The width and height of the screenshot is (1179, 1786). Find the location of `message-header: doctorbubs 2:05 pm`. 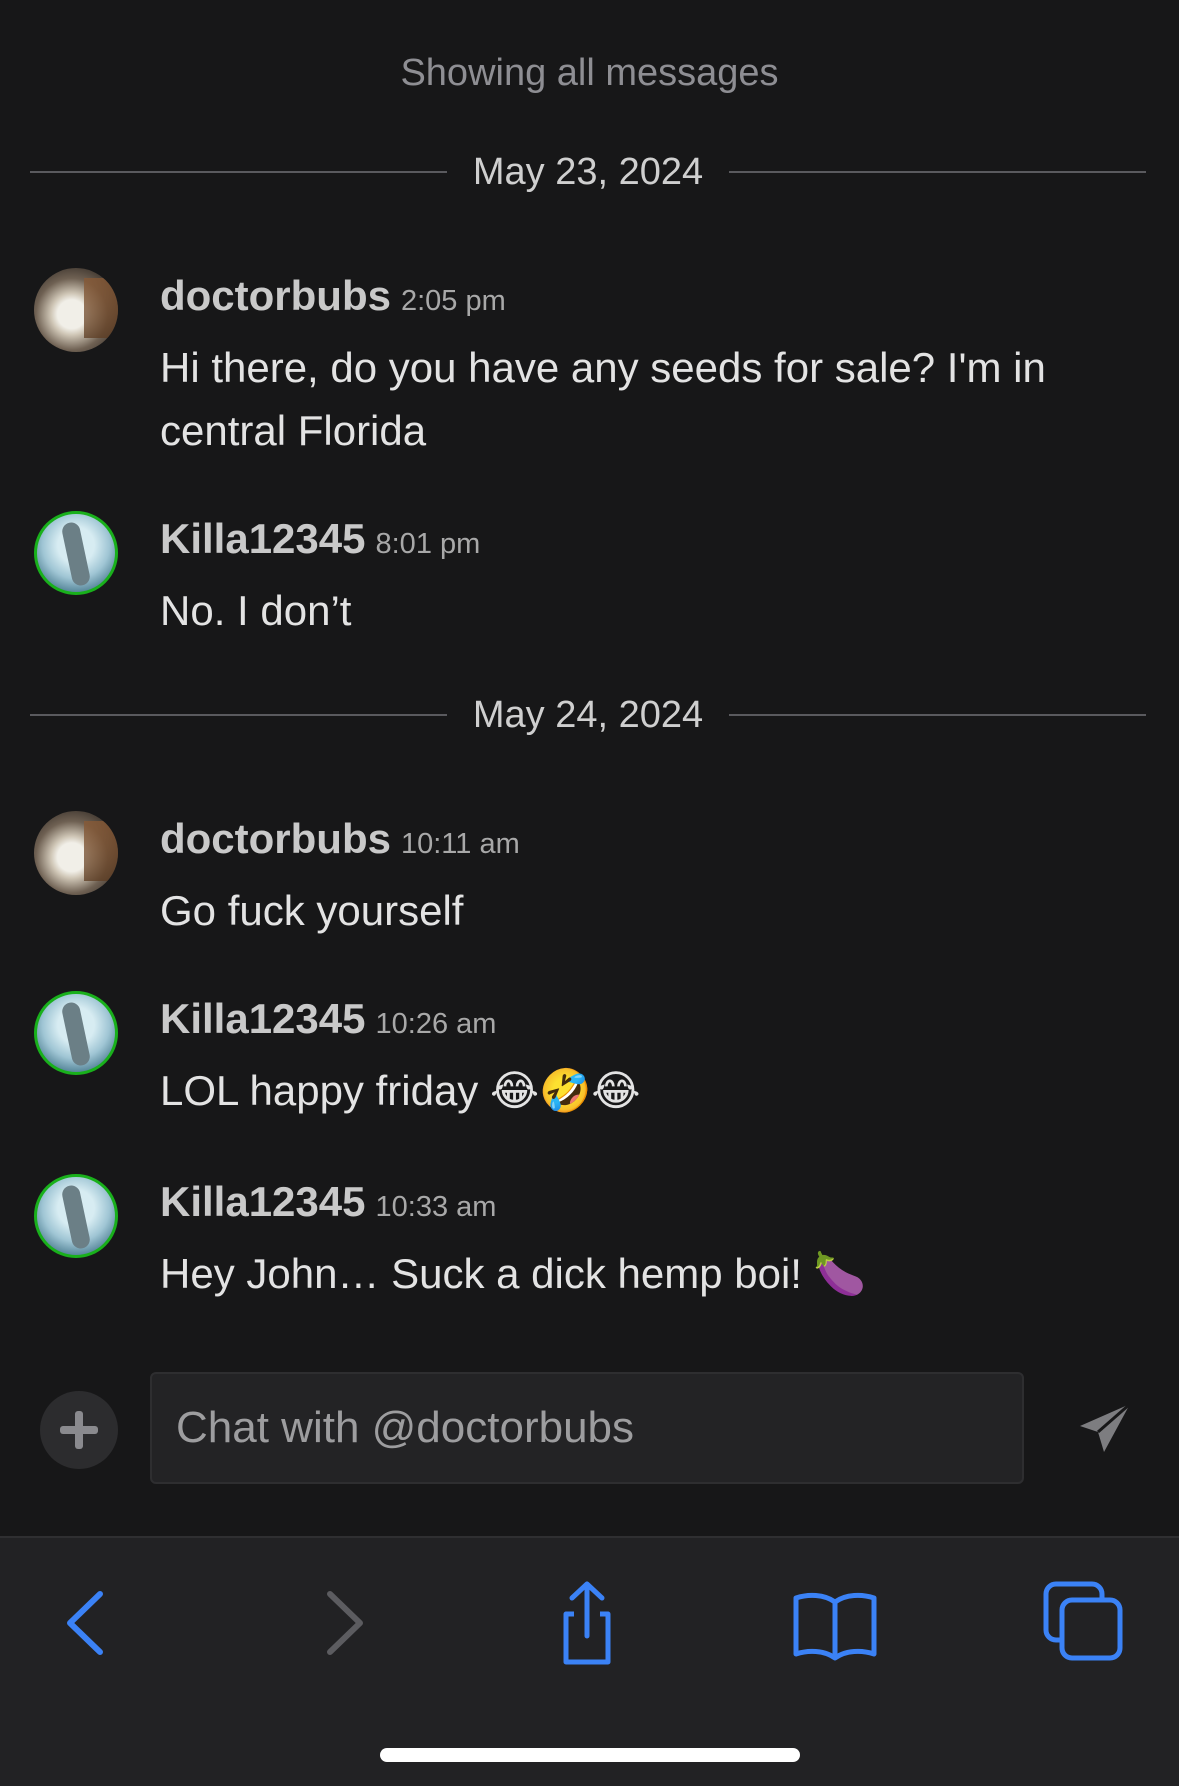

message-header: doctorbubs 2:05 pm is located at coordinates (333, 296).